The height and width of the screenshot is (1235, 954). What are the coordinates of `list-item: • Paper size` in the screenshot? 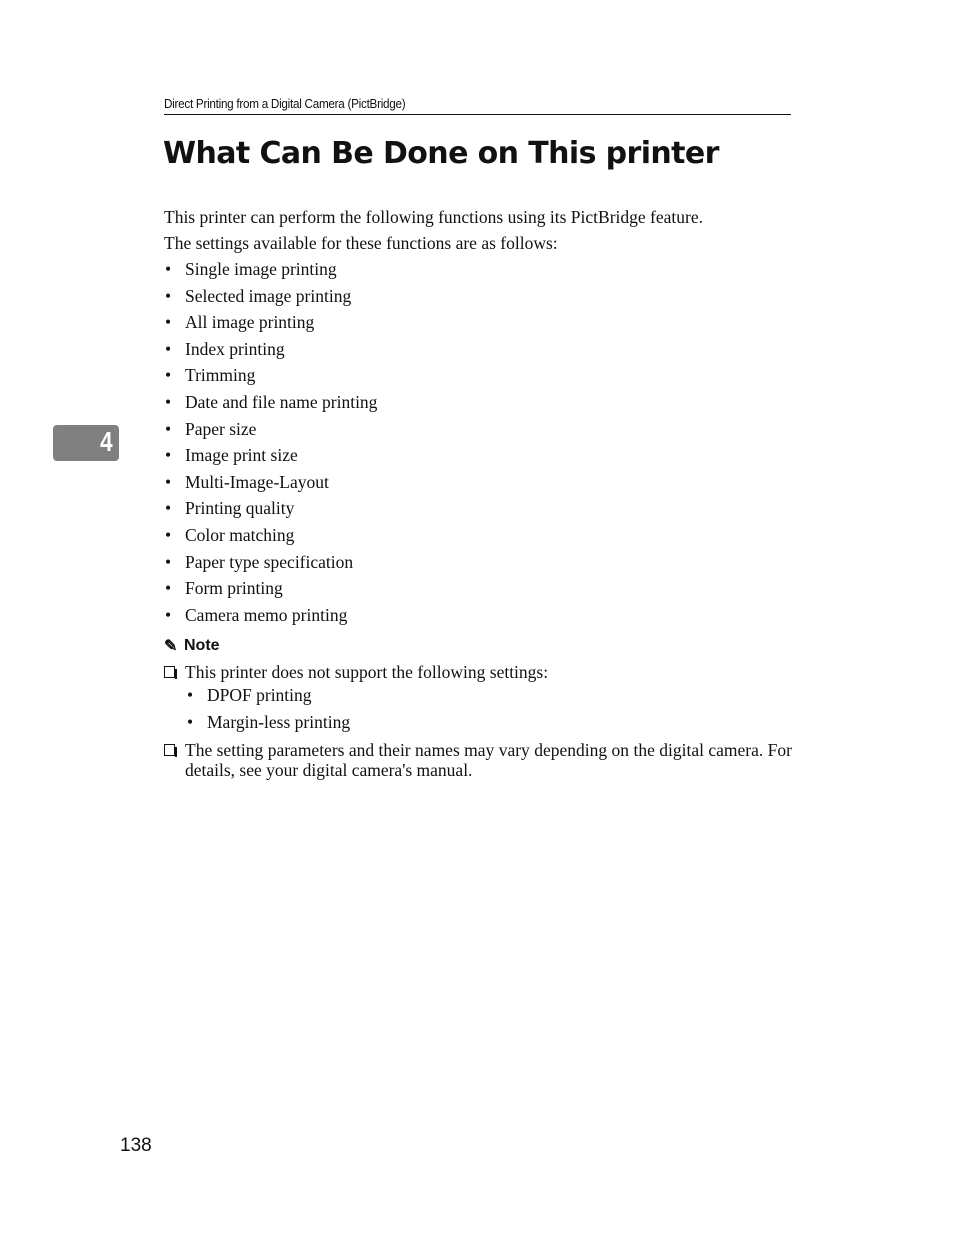 It's located at (478, 429).